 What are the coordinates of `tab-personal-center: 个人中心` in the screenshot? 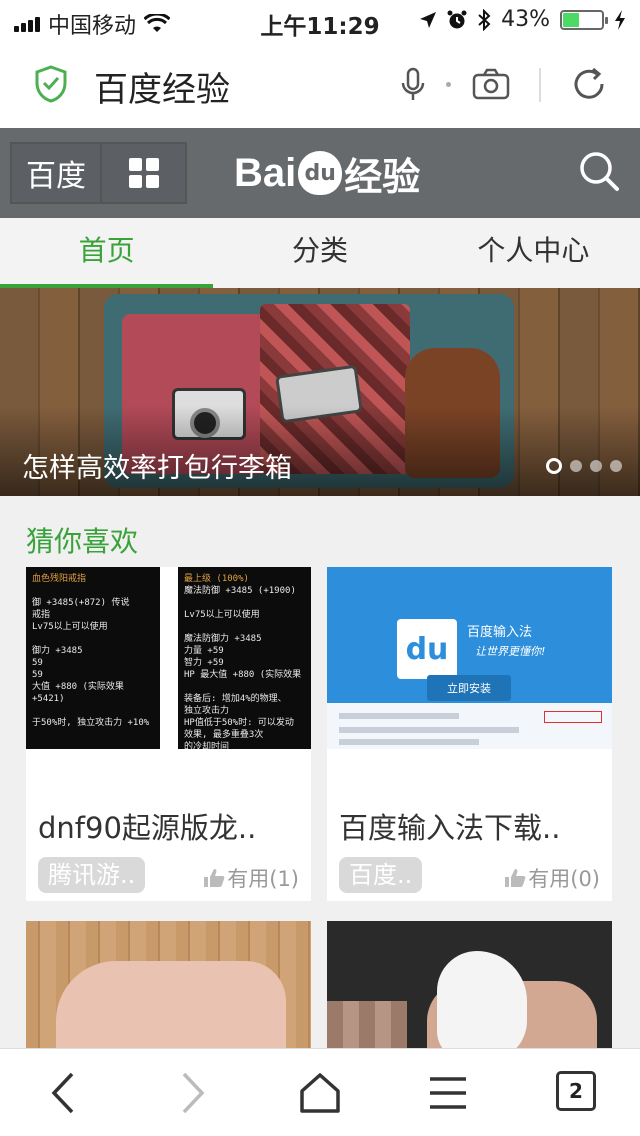 It's located at (533, 253).